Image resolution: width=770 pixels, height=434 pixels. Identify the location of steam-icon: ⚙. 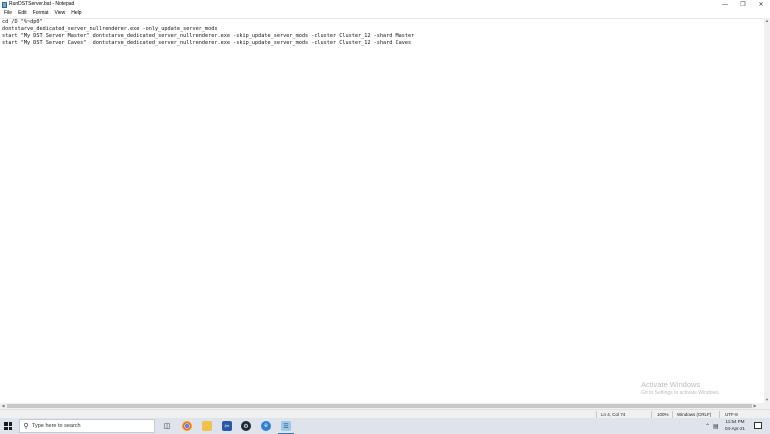
(246, 426).